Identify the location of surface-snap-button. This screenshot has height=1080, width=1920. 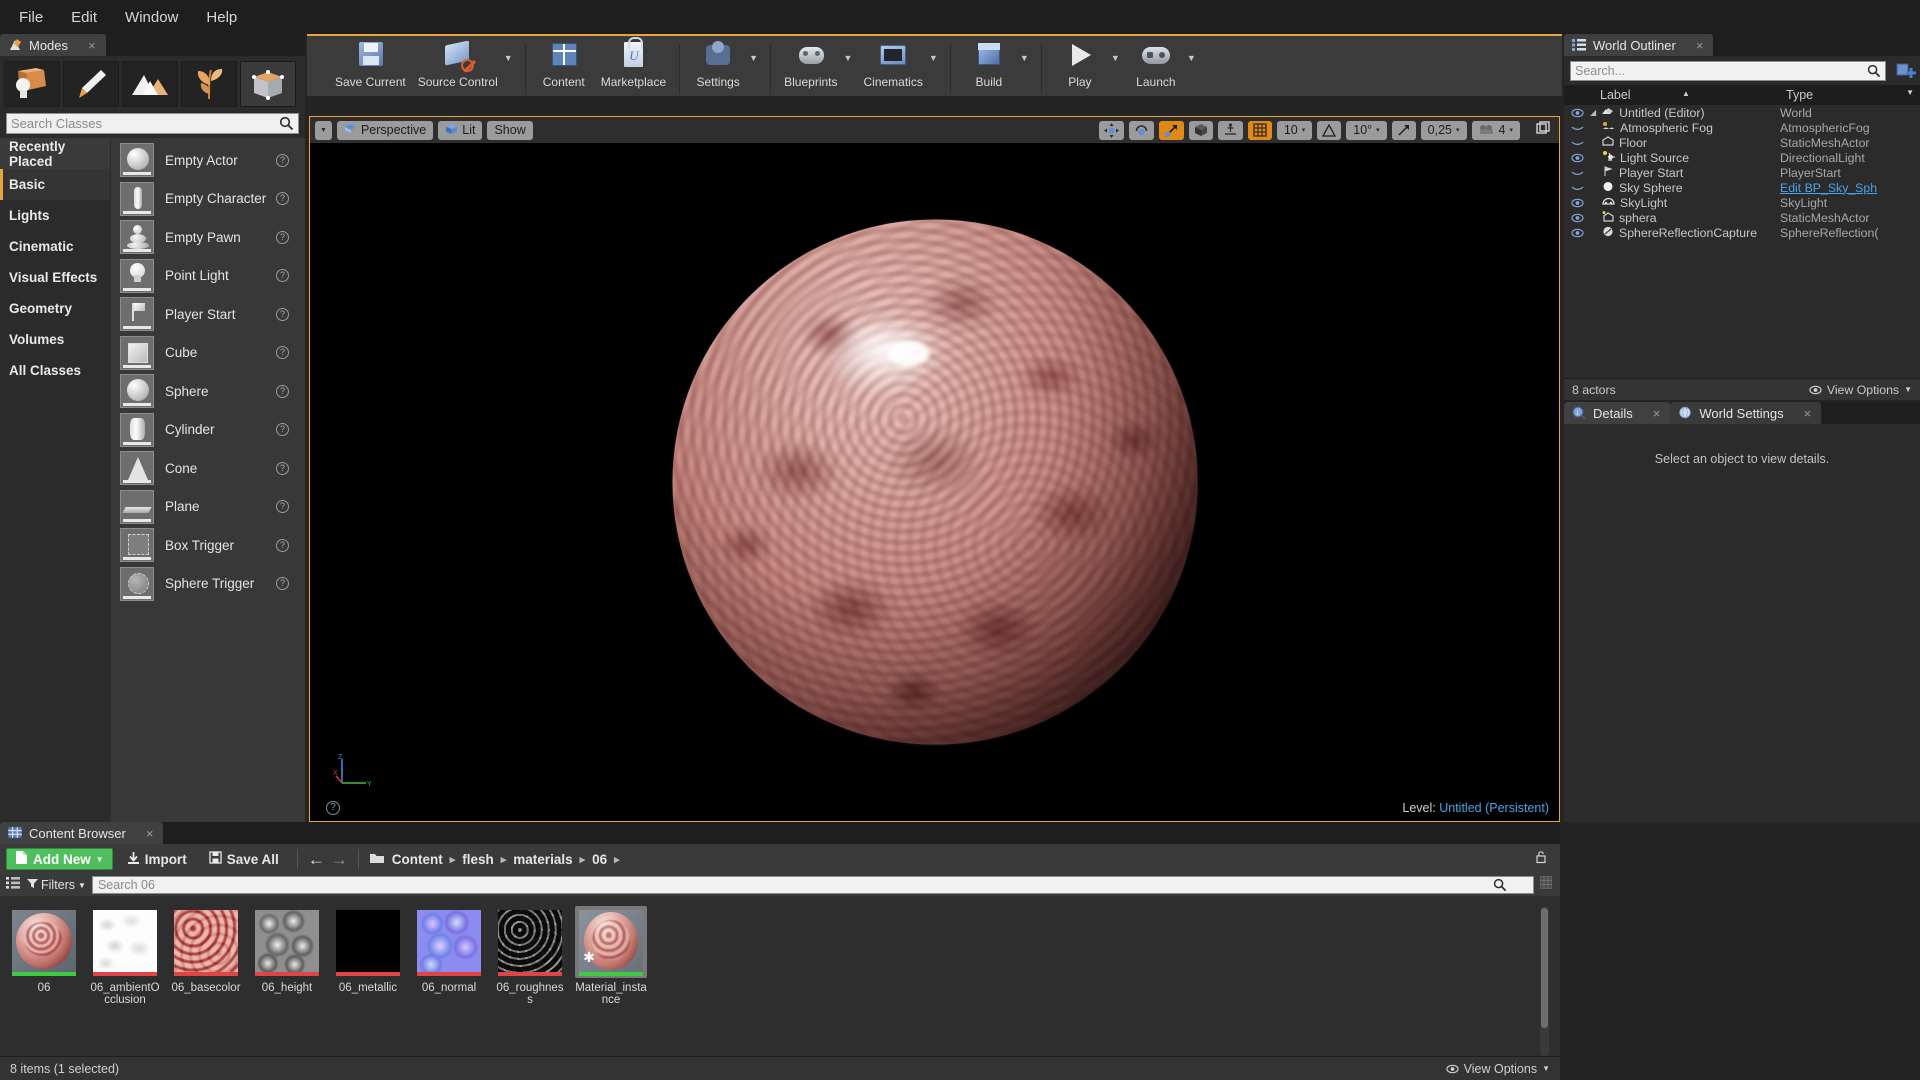
(1230, 130).